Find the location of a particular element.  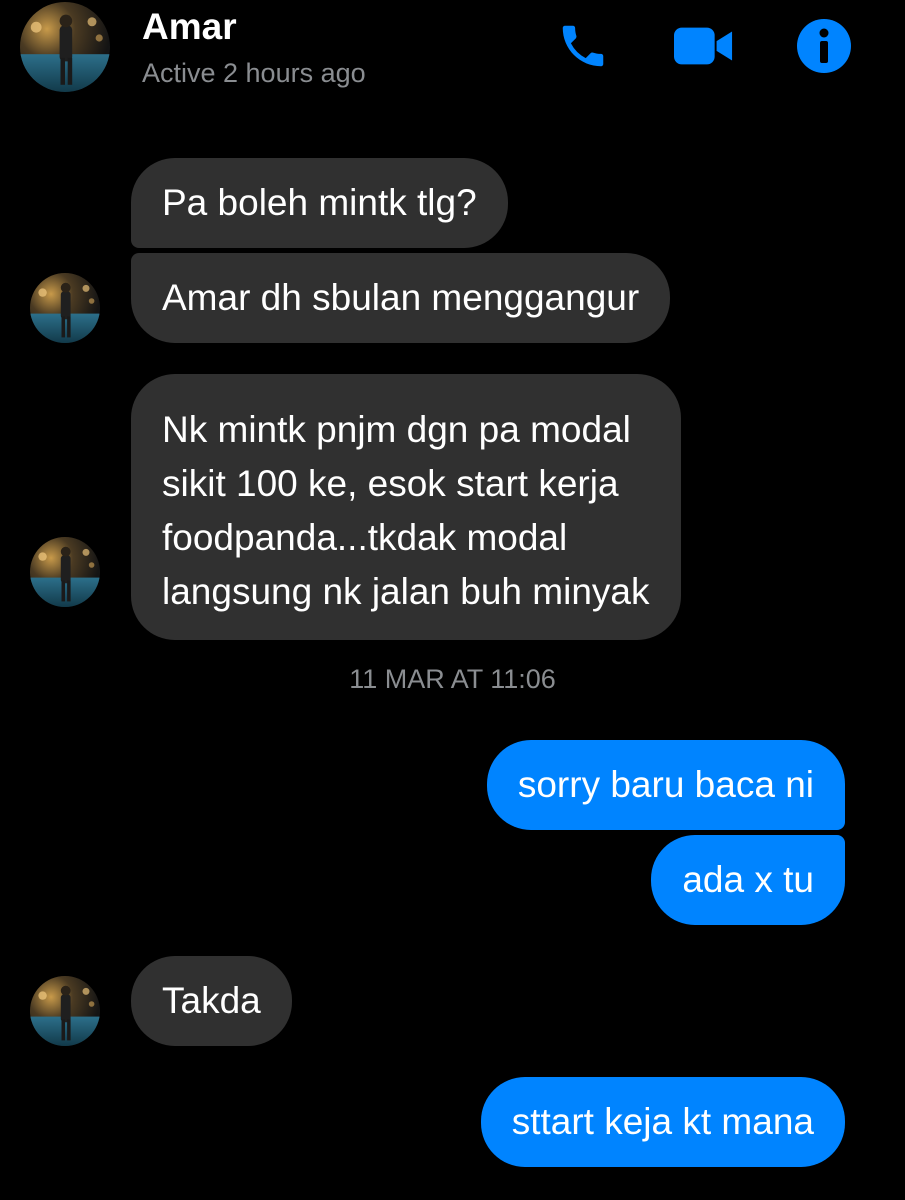

message-timestamp: 11 MAR AT 11:06 is located at coordinates (452, 679).